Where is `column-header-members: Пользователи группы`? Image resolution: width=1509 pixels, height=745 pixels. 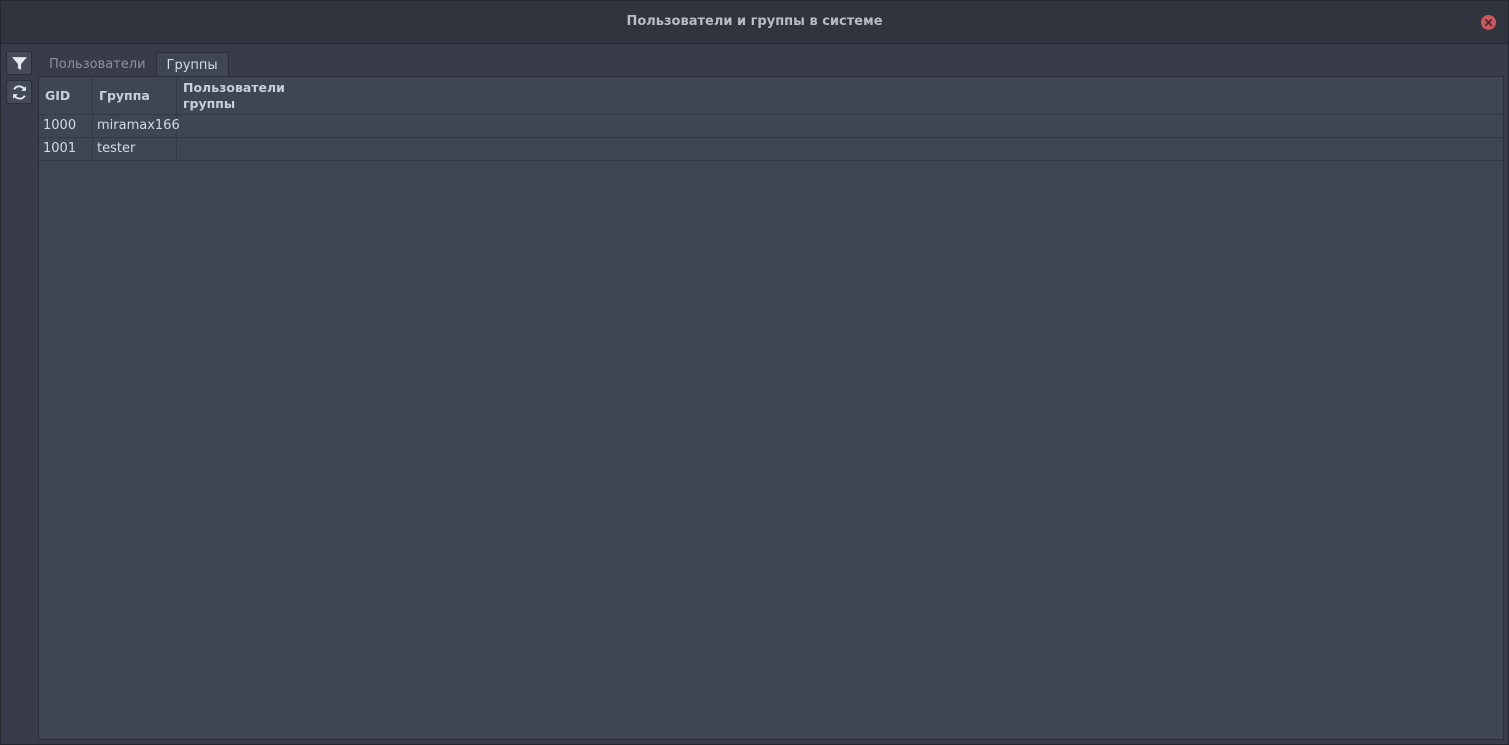
column-header-members: Пользователи группы is located at coordinates (232, 96).